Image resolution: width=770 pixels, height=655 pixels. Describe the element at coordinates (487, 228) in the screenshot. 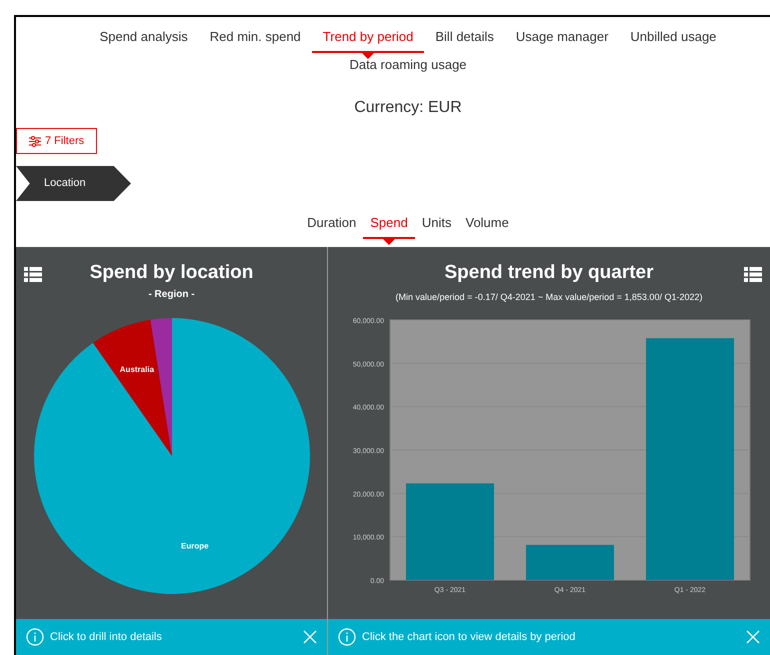

I see `tab: Volume` at that location.